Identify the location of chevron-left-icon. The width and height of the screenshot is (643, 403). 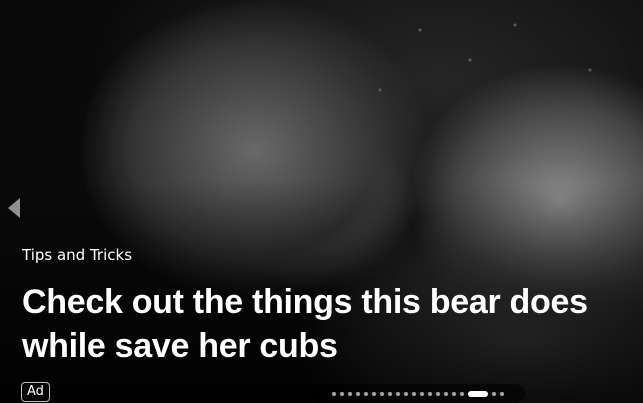
(14, 208).